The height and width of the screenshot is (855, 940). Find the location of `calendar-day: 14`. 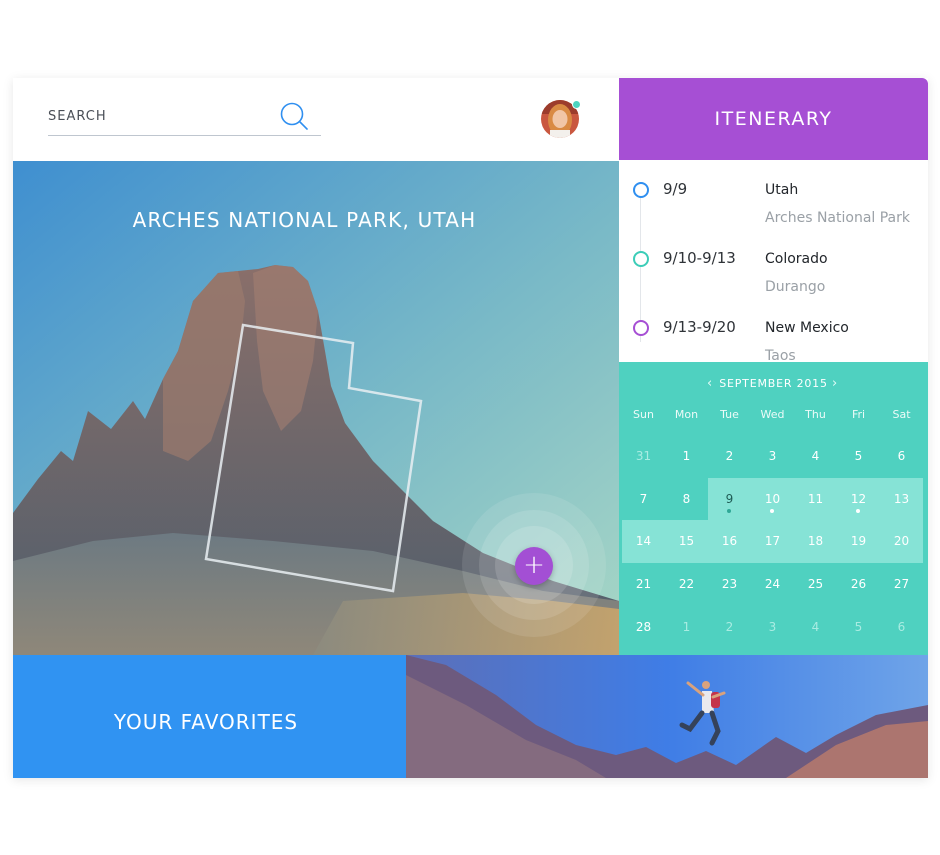

calendar-day: 14 is located at coordinates (643, 542).